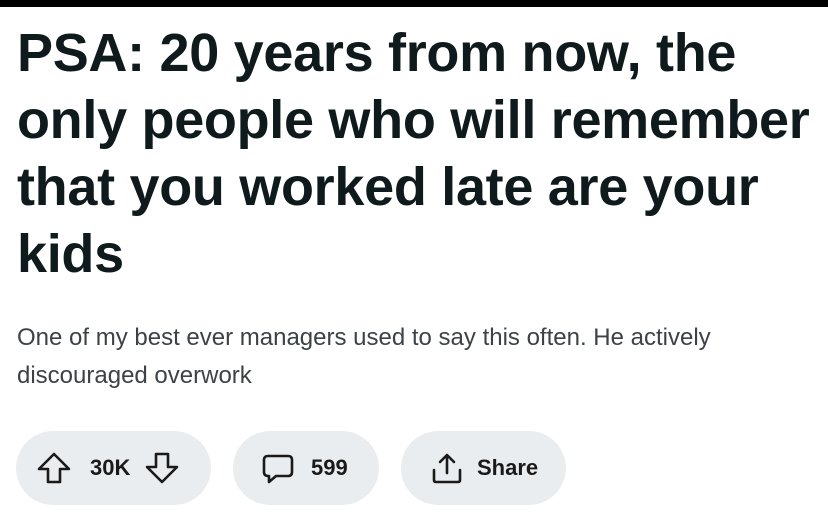 Image resolution: width=828 pixels, height=526 pixels. Describe the element at coordinates (110, 467) in the screenshot. I see `vote-count: 30K` at that location.